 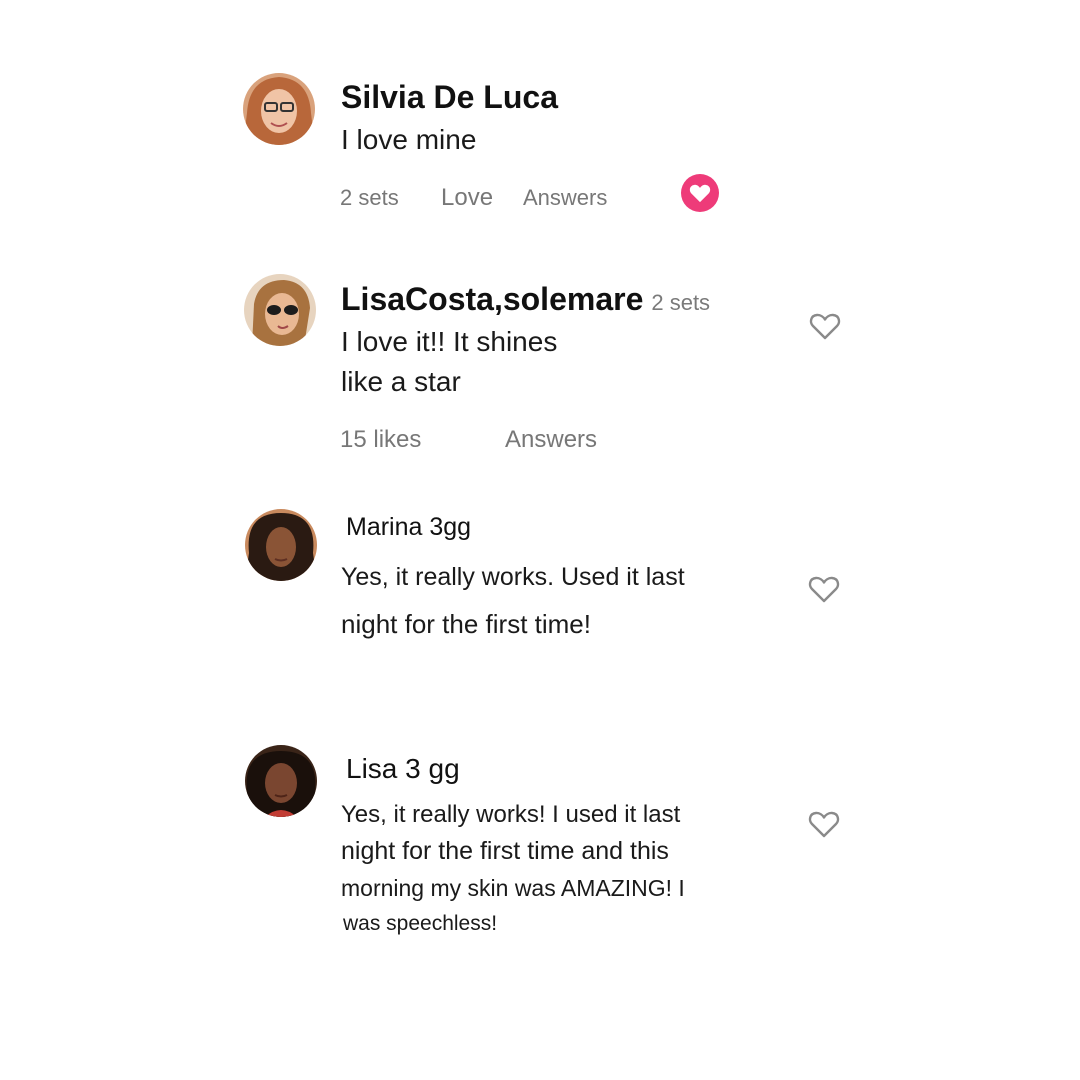 I want to click on comment-text-line: I love it!! It shines, so click(x=449, y=341).